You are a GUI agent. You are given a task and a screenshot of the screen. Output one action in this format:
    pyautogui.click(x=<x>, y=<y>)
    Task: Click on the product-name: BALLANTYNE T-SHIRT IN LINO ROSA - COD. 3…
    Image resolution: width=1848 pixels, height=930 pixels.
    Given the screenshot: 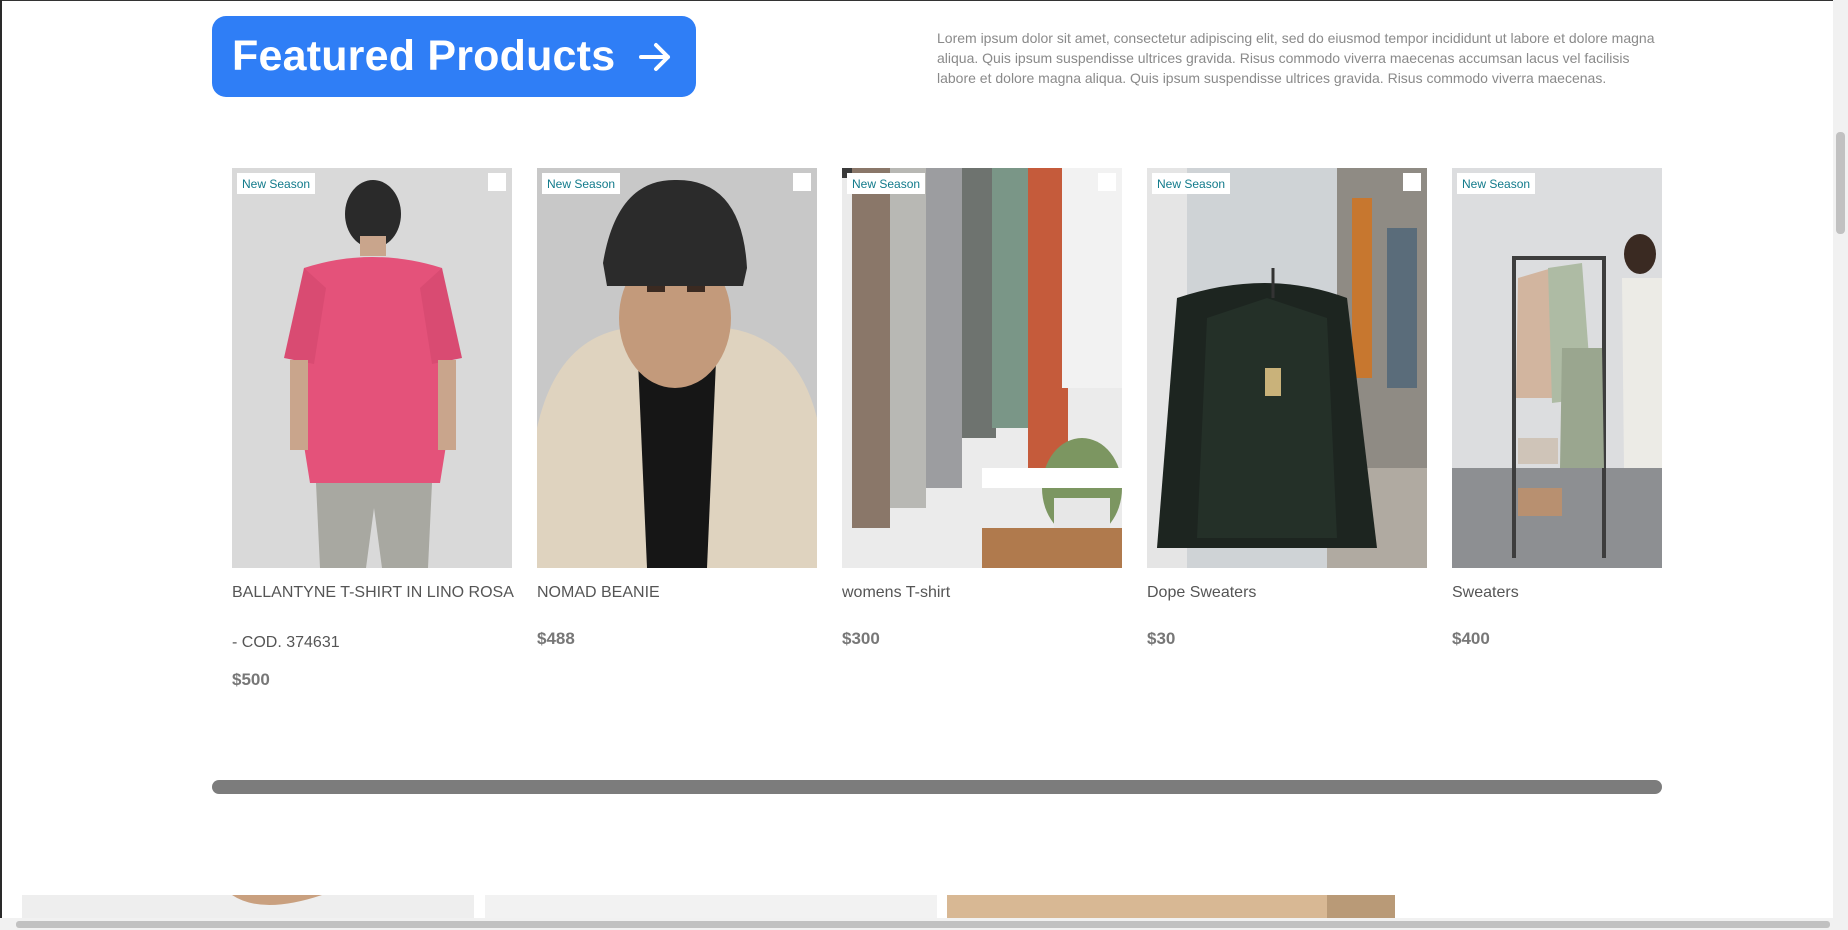 What is the action you would take?
    pyautogui.click(x=373, y=618)
    